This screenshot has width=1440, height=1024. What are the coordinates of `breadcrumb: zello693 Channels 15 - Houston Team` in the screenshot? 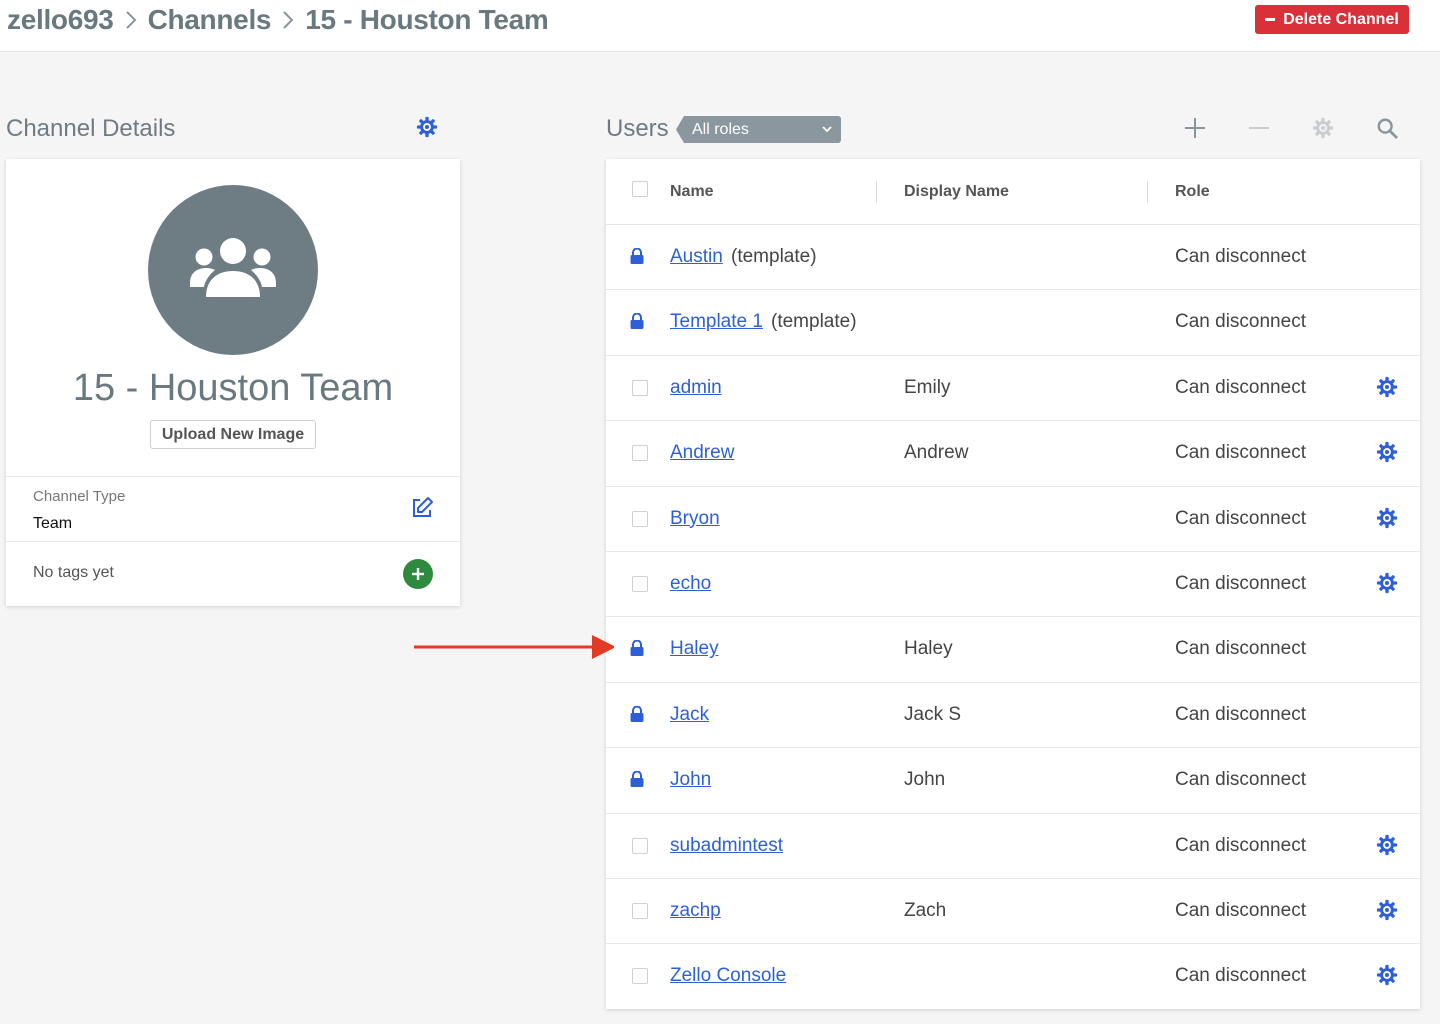 It's located at (278, 20).